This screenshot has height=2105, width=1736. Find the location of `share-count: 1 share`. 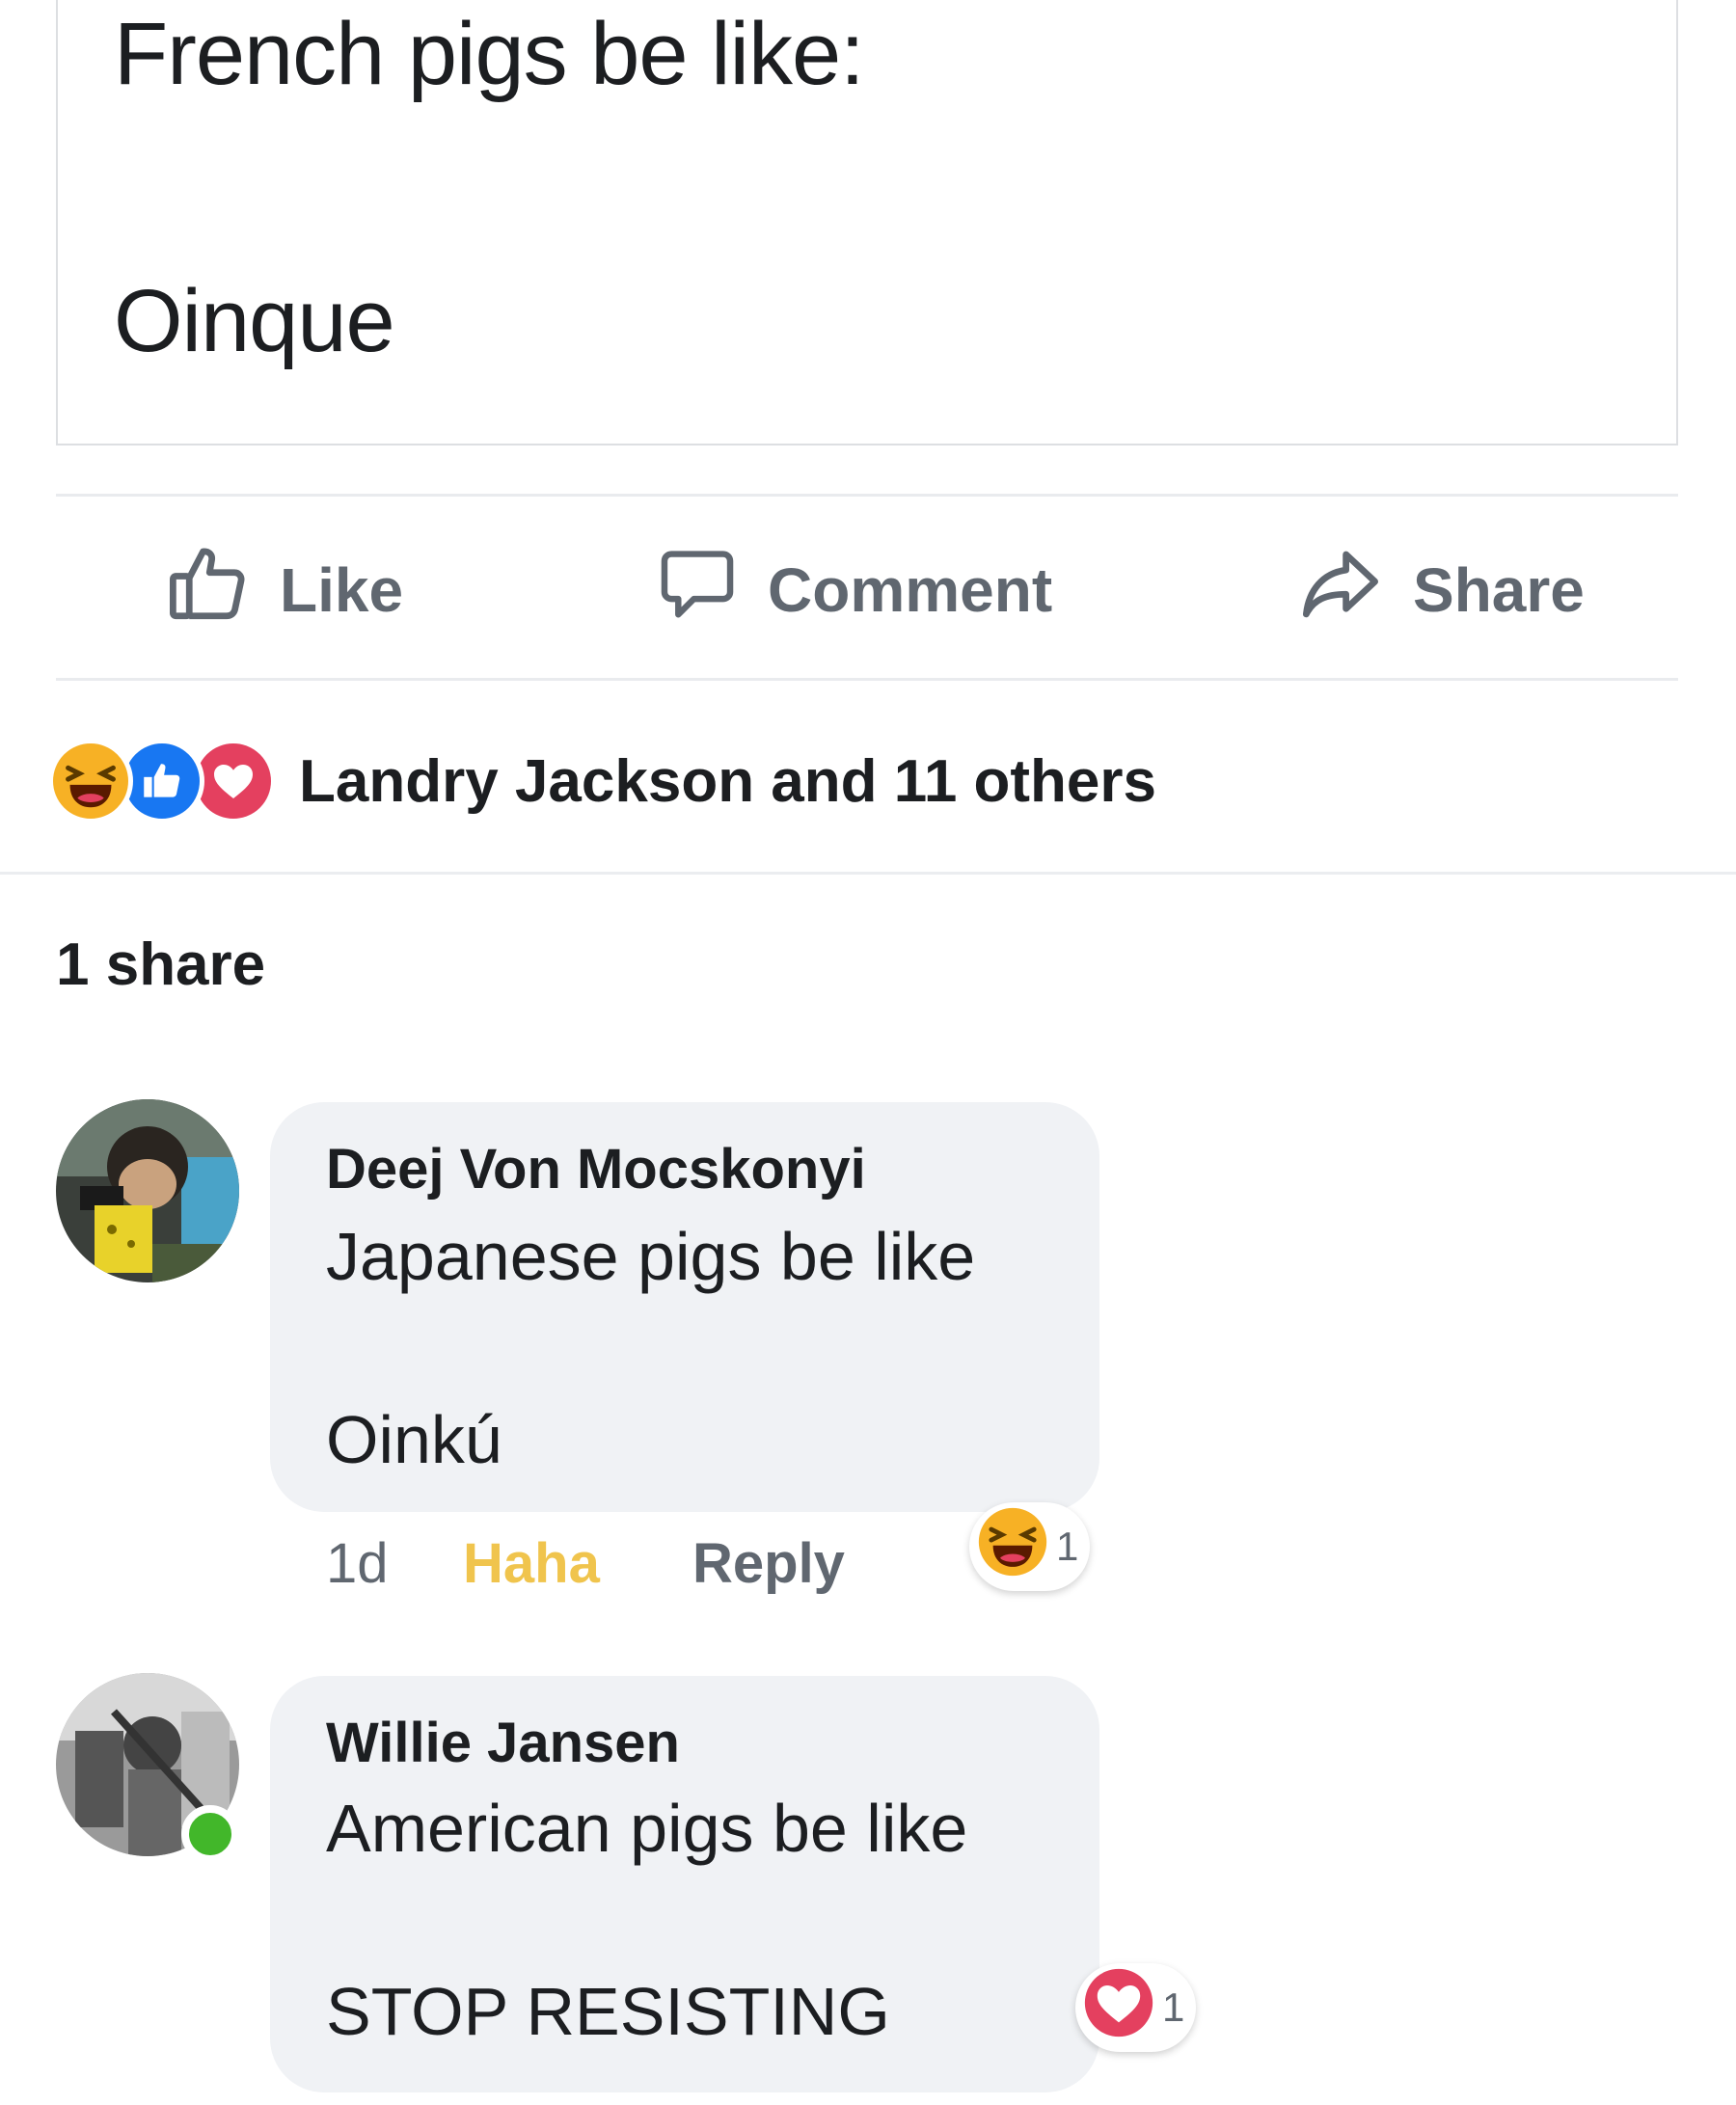

share-count: 1 share is located at coordinates (160, 965).